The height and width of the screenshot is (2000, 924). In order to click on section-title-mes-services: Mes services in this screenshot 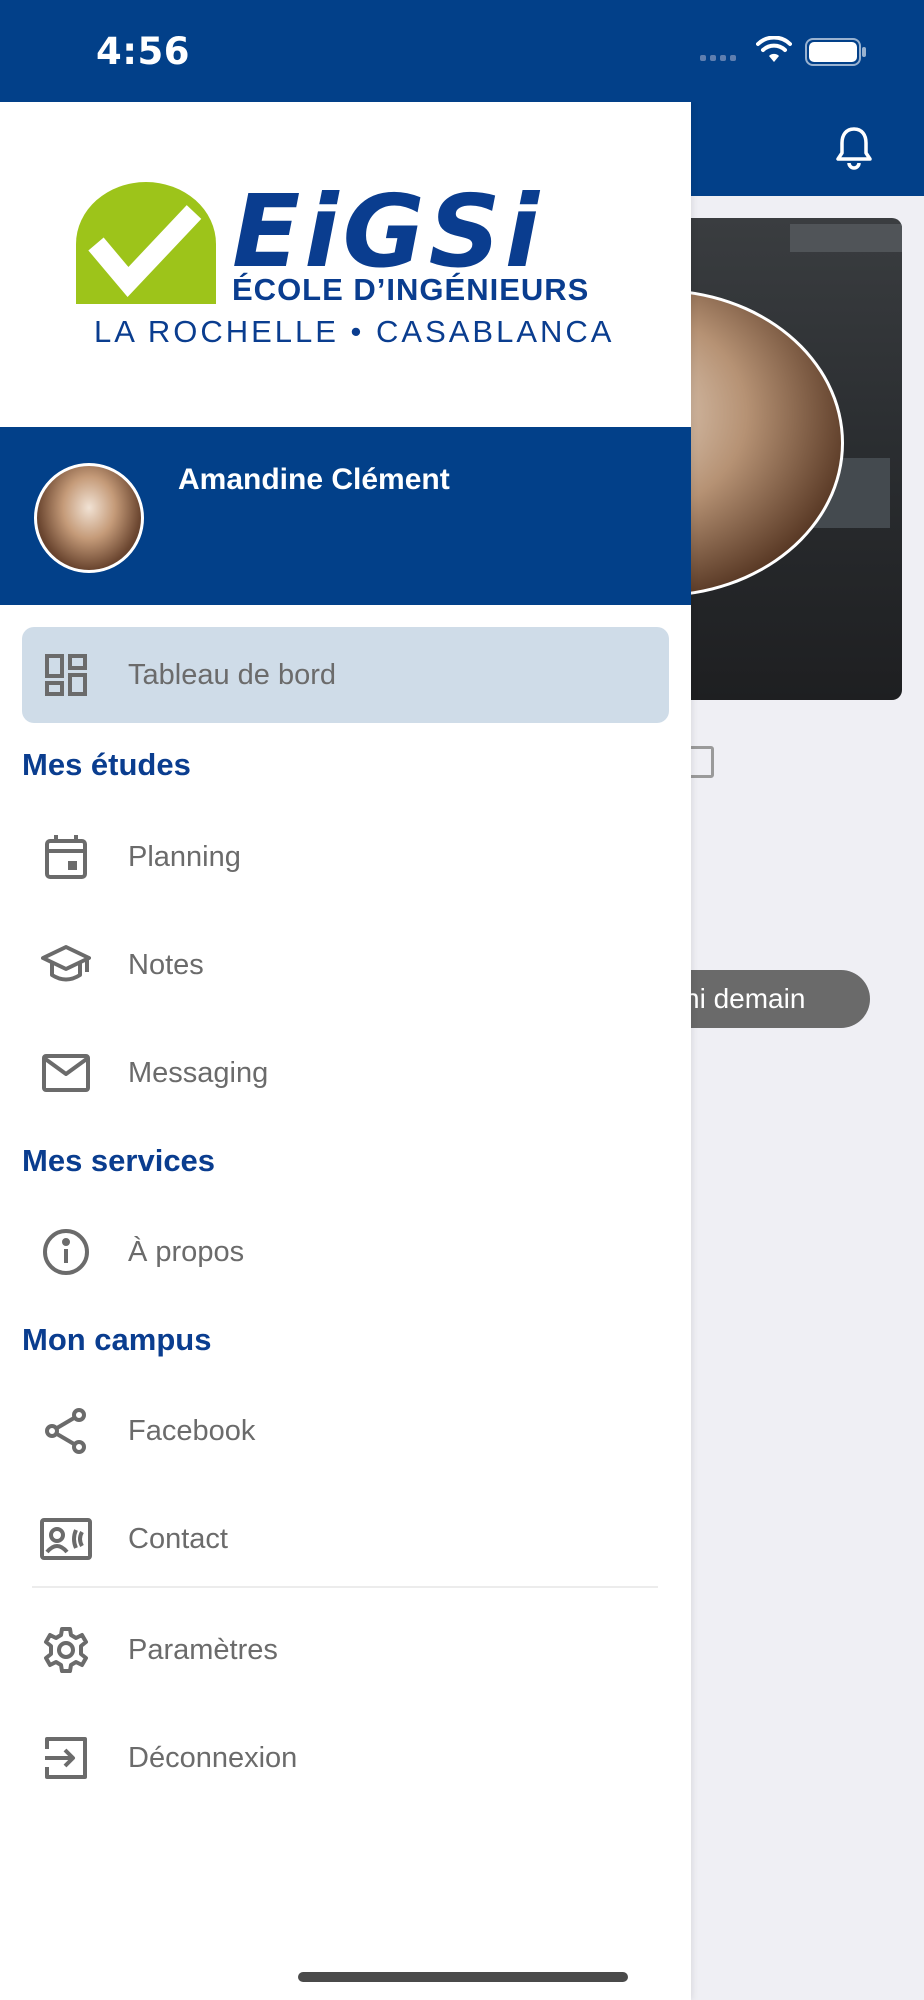, I will do `click(119, 1160)`.